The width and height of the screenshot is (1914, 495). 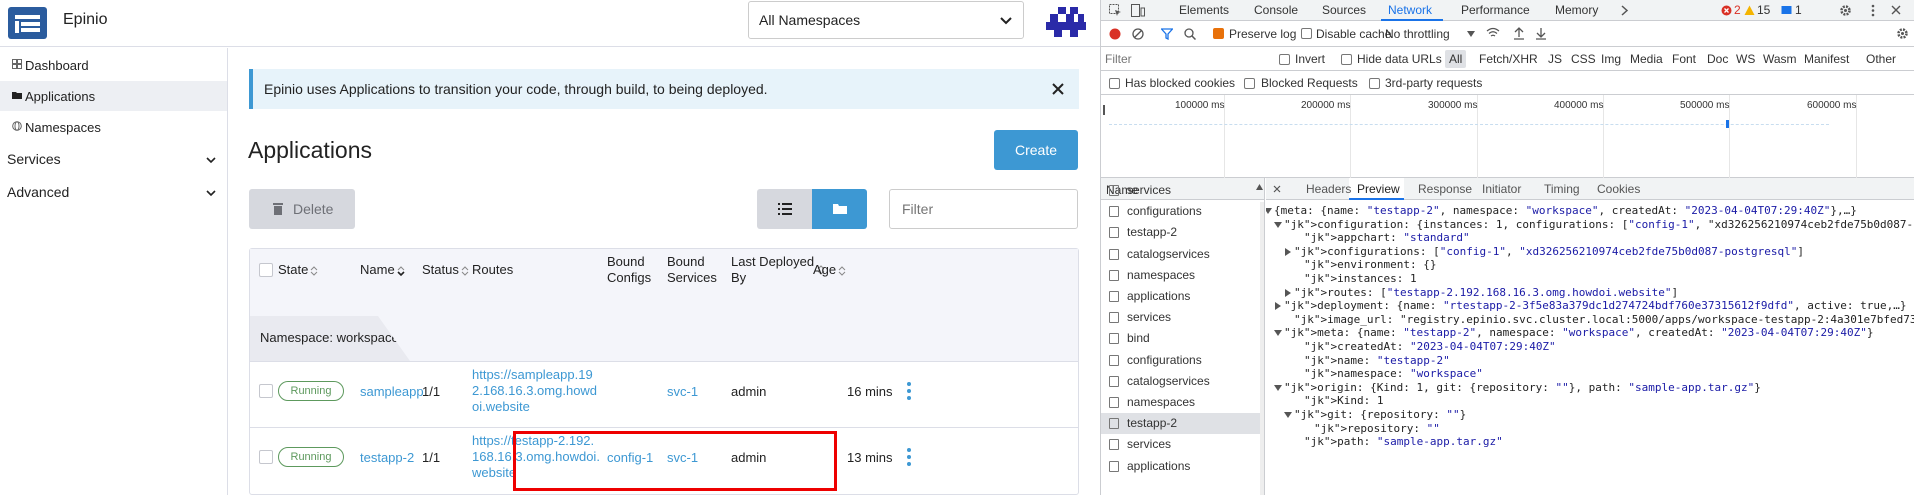 I want to click on device-toggle-icon, so click(x=1138, y=10).